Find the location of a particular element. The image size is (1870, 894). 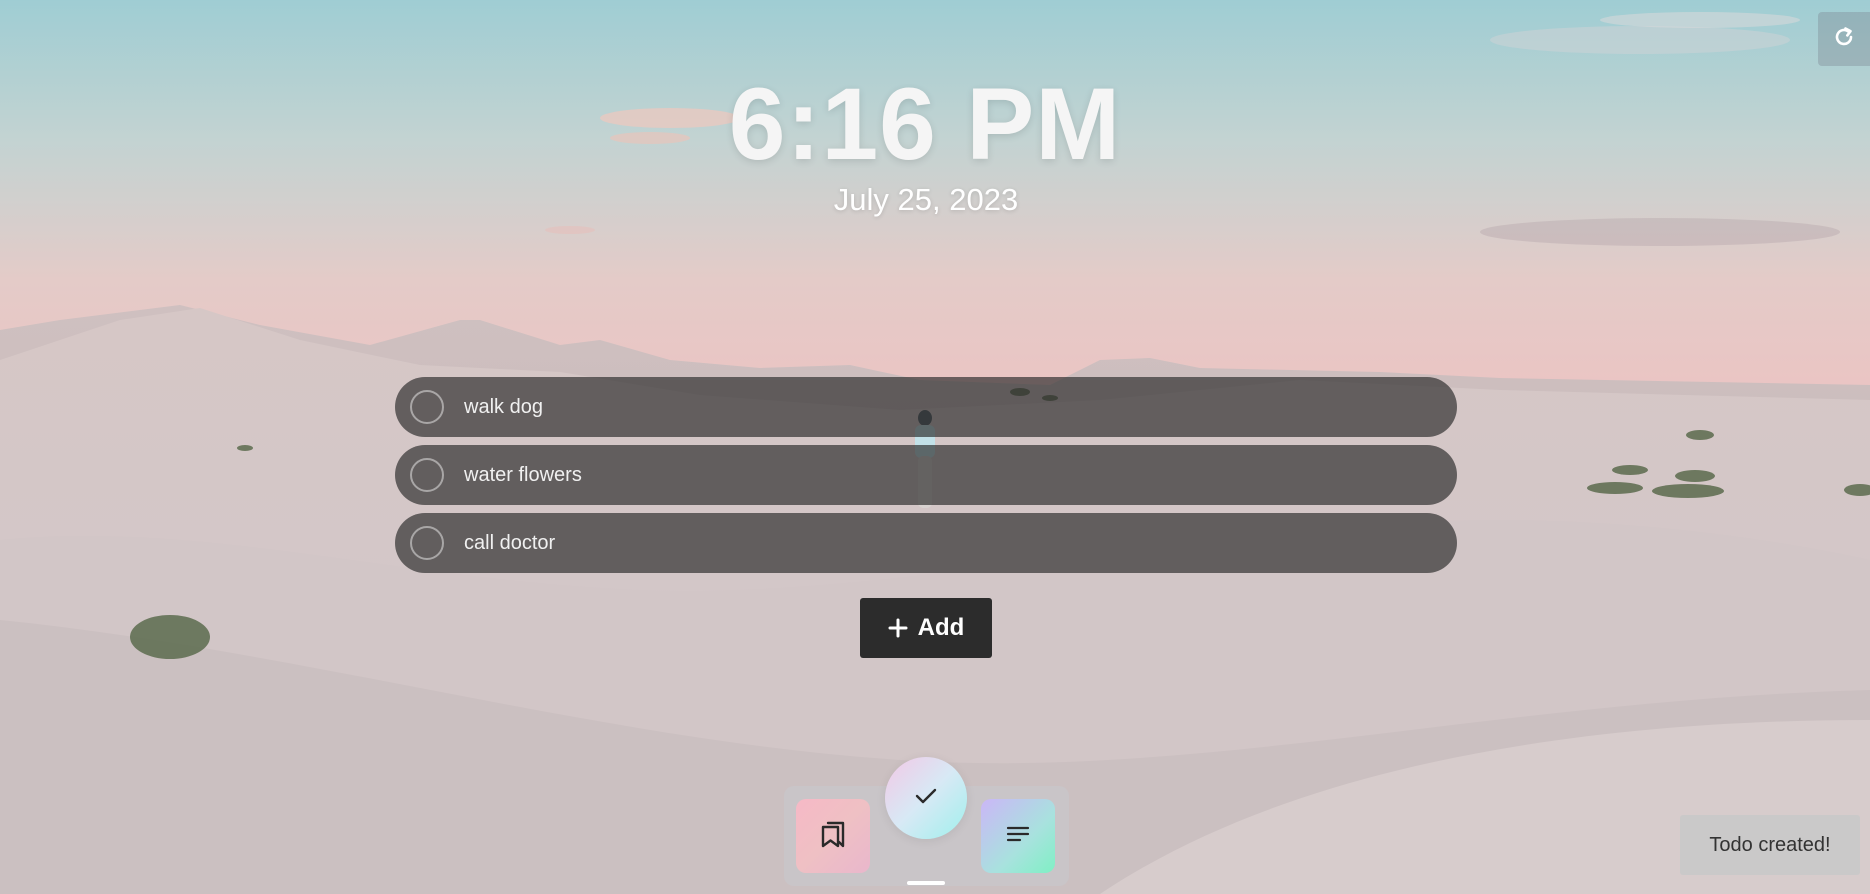

refresh-background-button is located at coordinates (1844, 39).